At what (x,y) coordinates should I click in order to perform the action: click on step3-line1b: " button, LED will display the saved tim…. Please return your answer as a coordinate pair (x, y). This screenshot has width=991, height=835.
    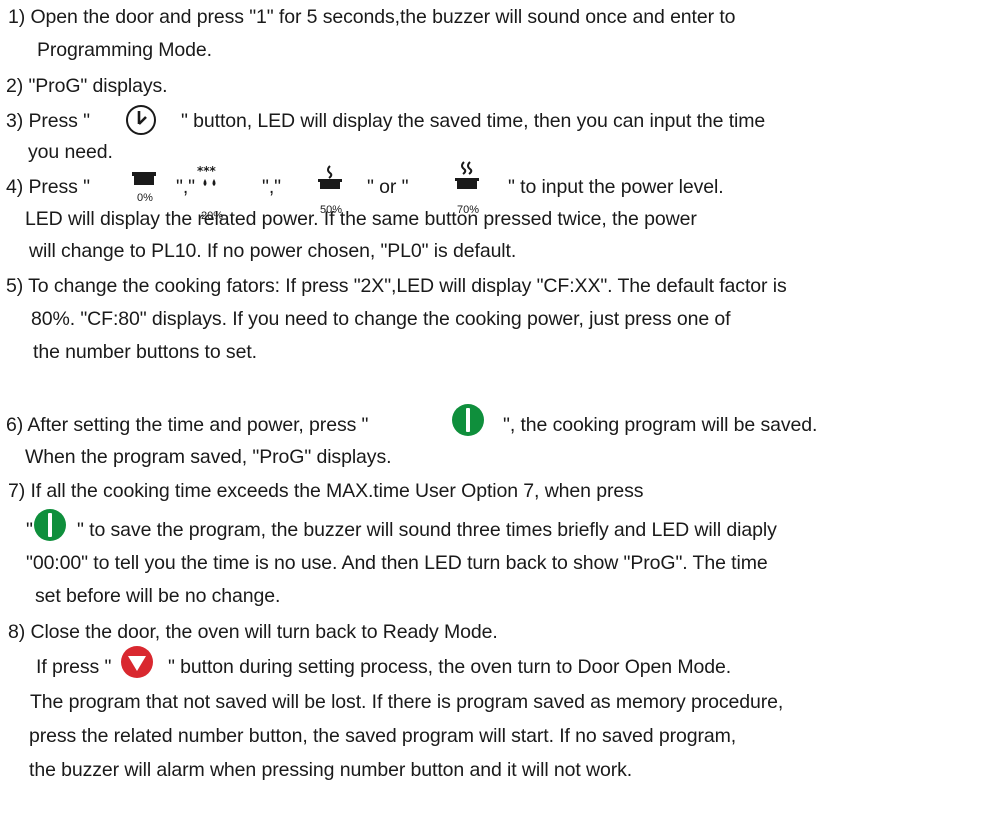
    Looking at the image, I should click on (473, 121).